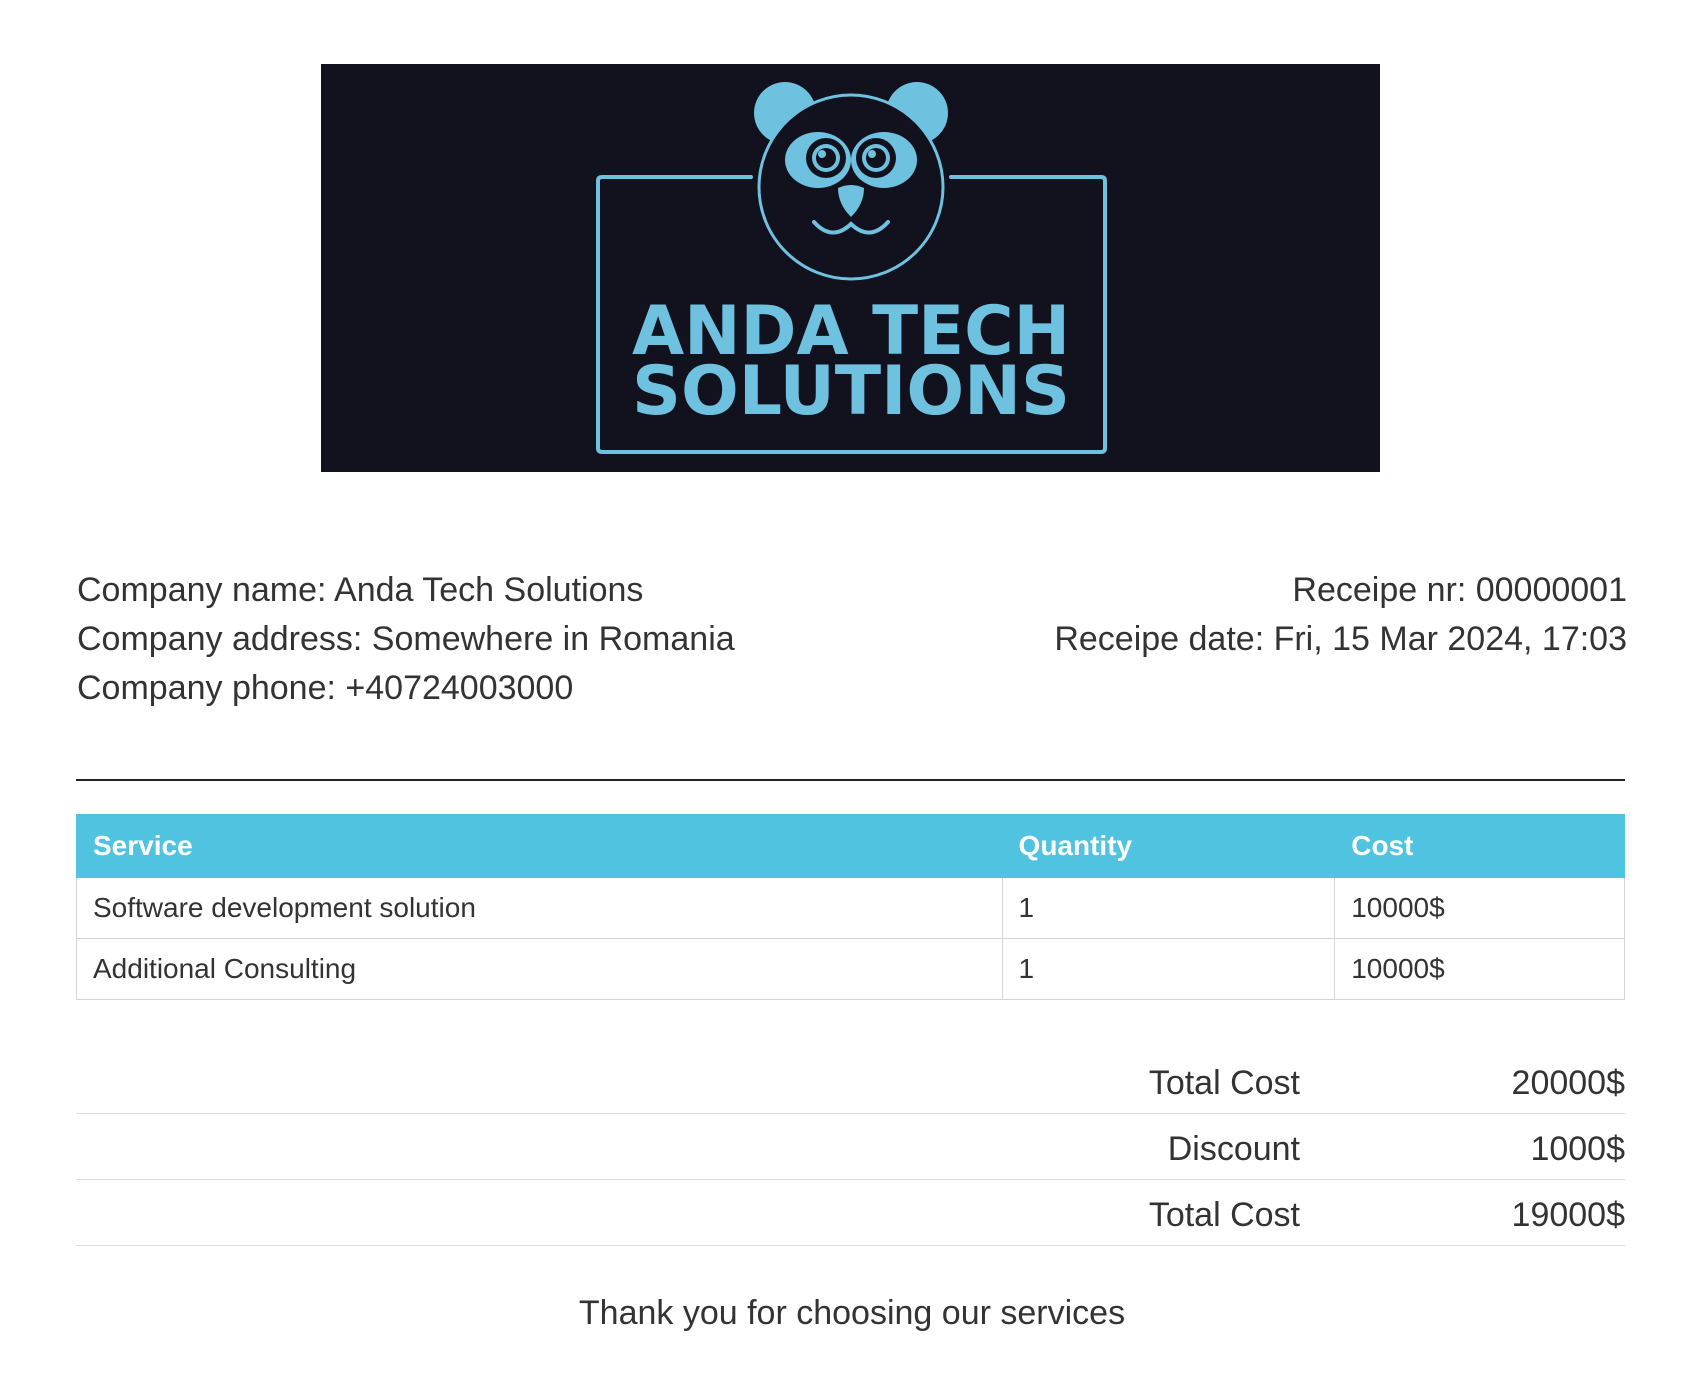 This screenshot has height=1392, width=1690. I want to click on logo-text-line2: SOLUTIONS, so click(851, 391).